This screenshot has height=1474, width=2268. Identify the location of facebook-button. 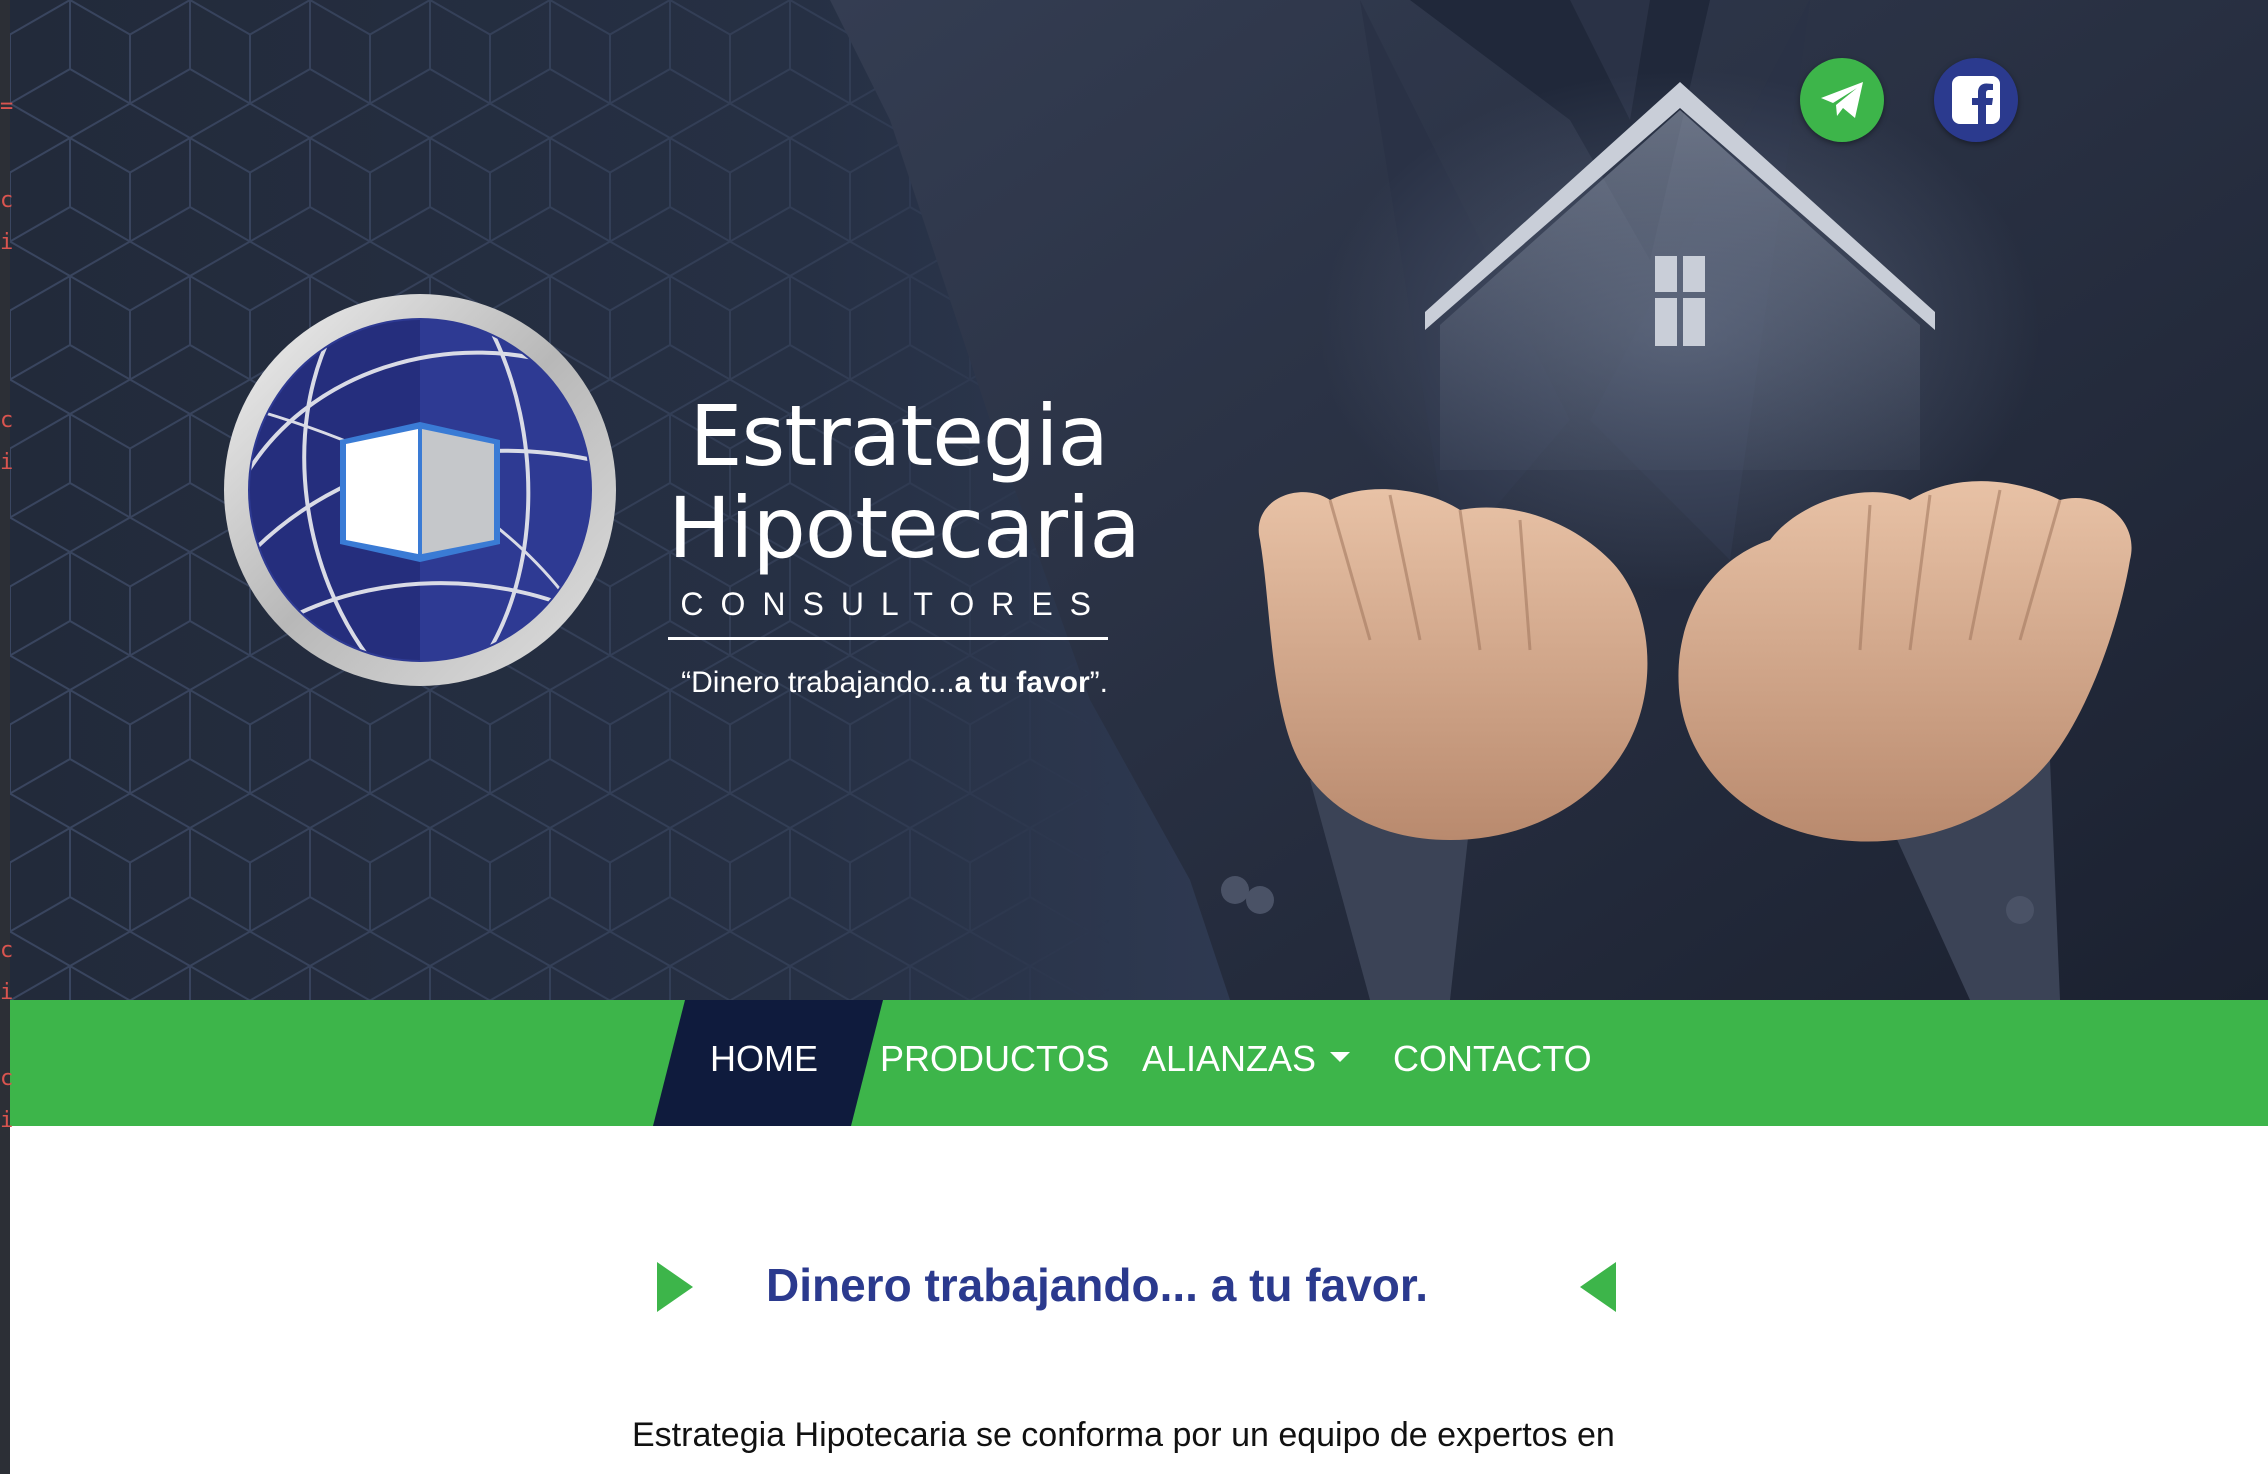
(1976, 100).